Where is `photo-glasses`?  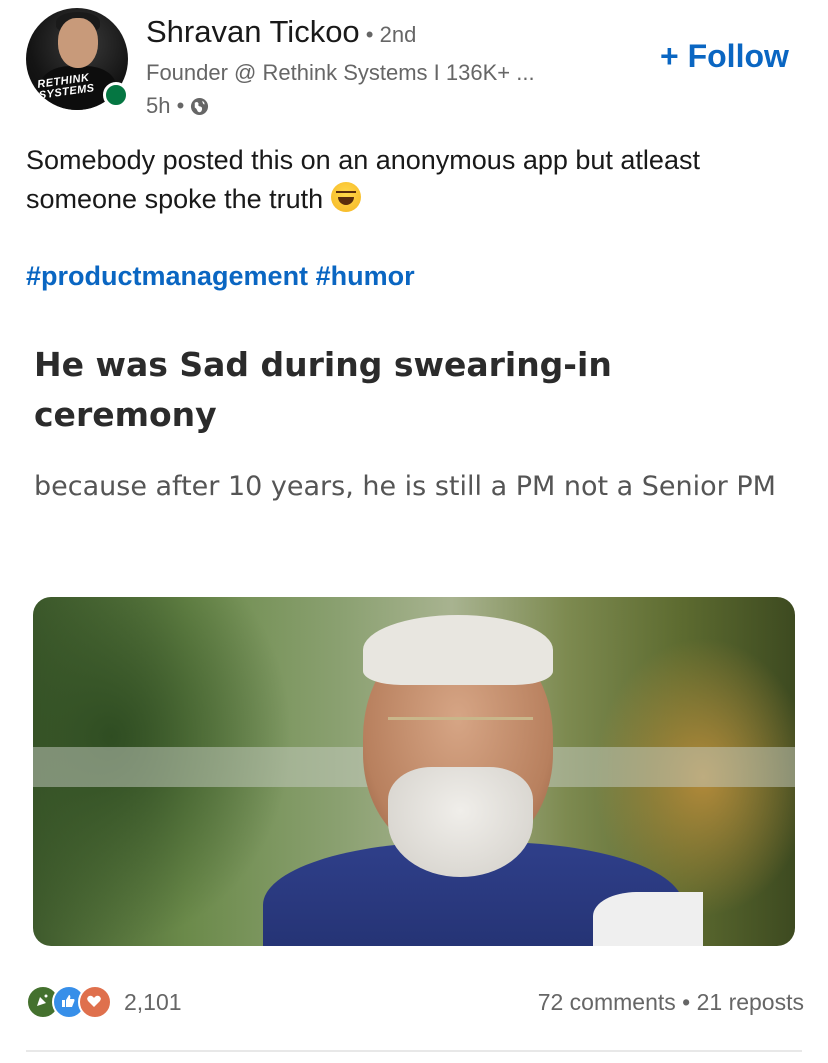 photo-glasses is located at coordinates (460, 733).